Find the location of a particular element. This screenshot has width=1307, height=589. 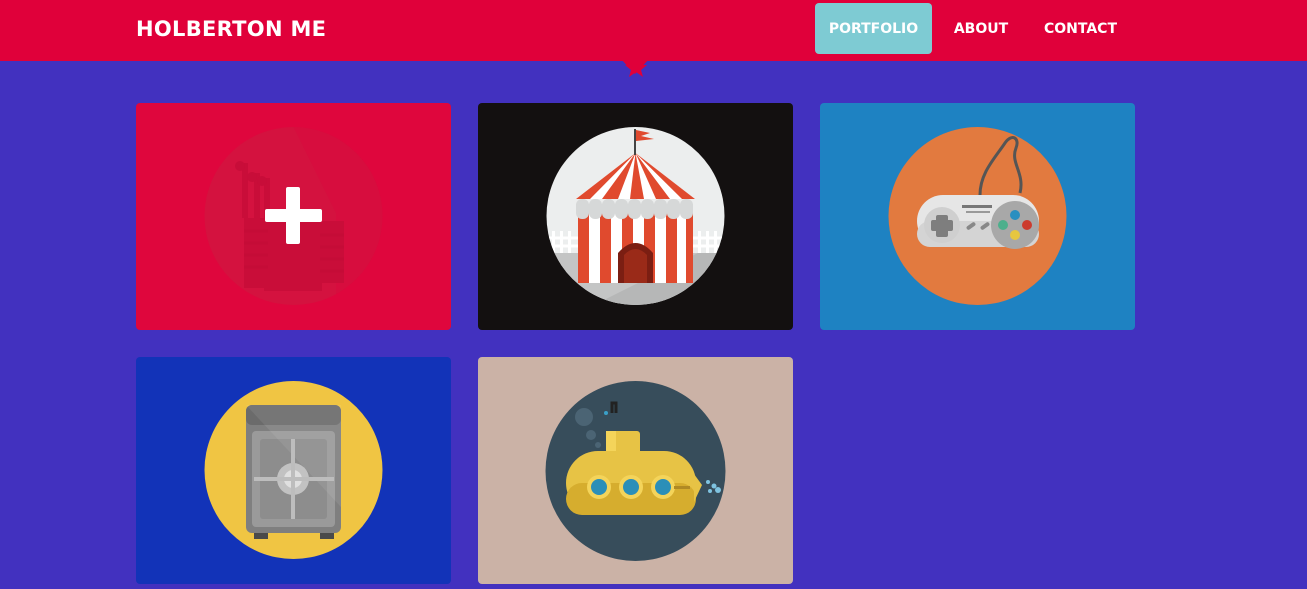

portfolio-item-submarine is located at coordinates (635, 470).